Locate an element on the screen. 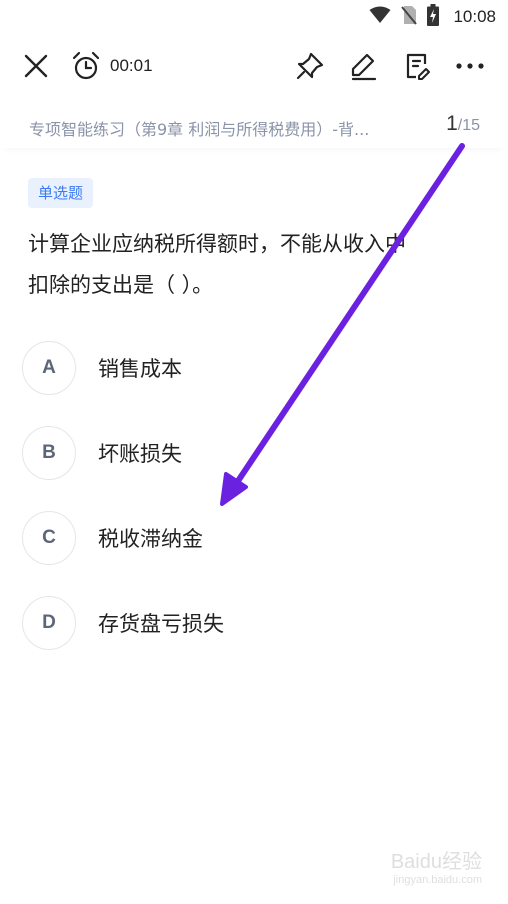 The image size is (508, 904). option-letter: A is located at coordinates (49, 368).